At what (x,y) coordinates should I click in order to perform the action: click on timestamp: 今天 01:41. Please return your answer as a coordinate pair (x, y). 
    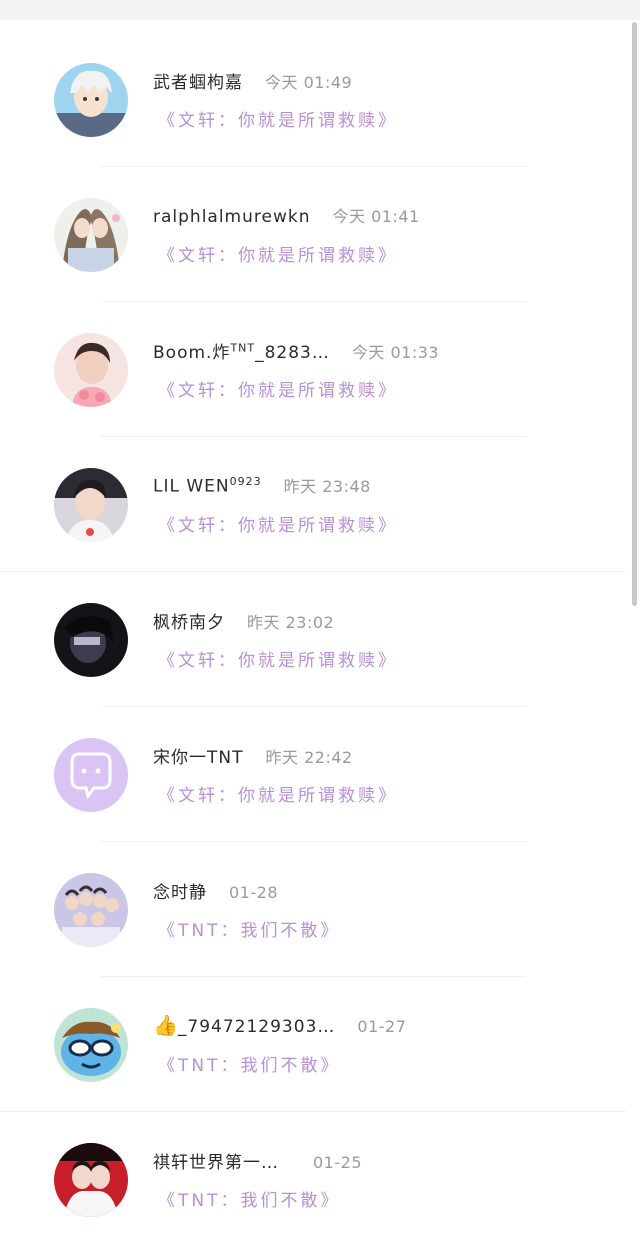
    Looking at the image, I should click on (376, 216).